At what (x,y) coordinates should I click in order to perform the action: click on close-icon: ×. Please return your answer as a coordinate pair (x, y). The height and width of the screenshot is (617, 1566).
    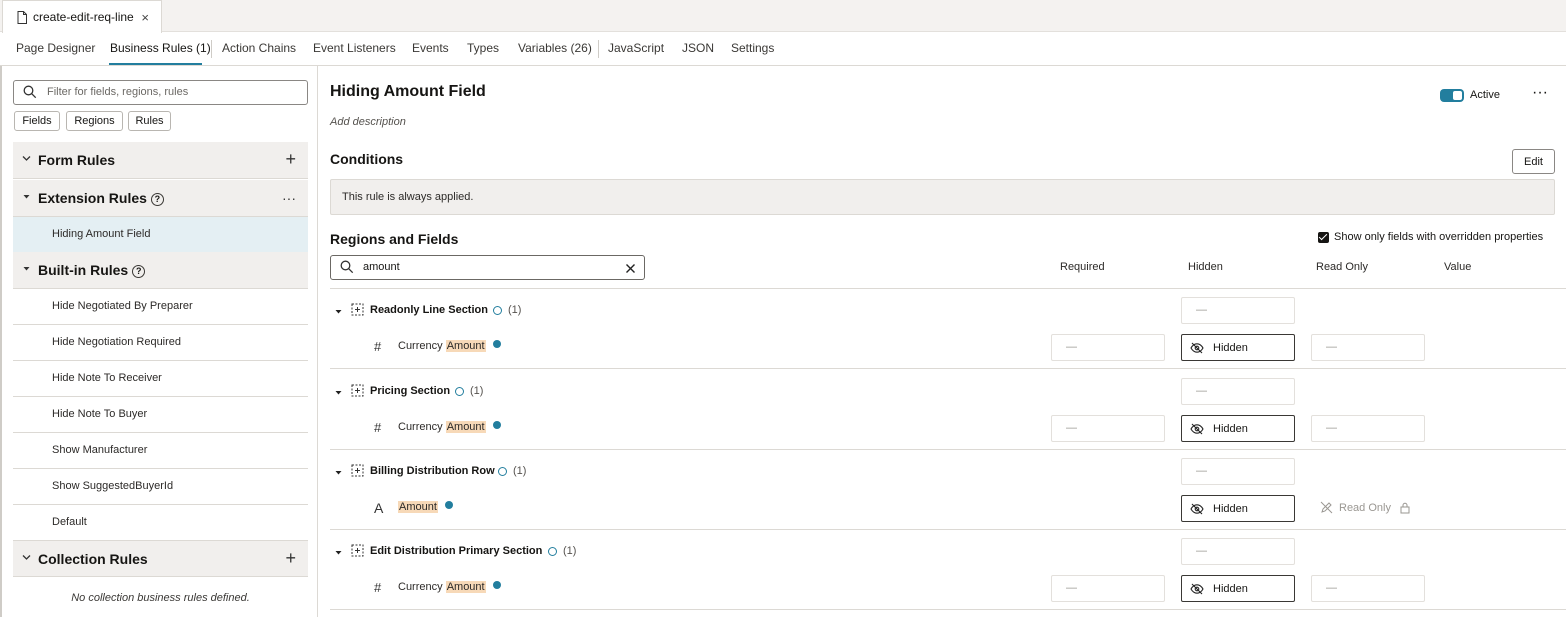
    Looking at the image, I should click on (145, 17).